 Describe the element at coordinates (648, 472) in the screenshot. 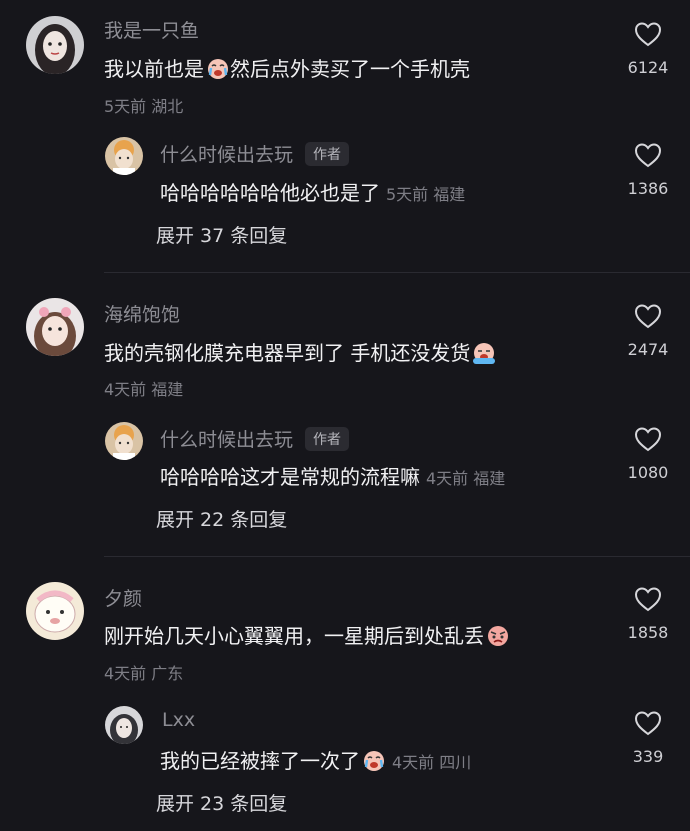

I see `like-count: 1080` at that location.